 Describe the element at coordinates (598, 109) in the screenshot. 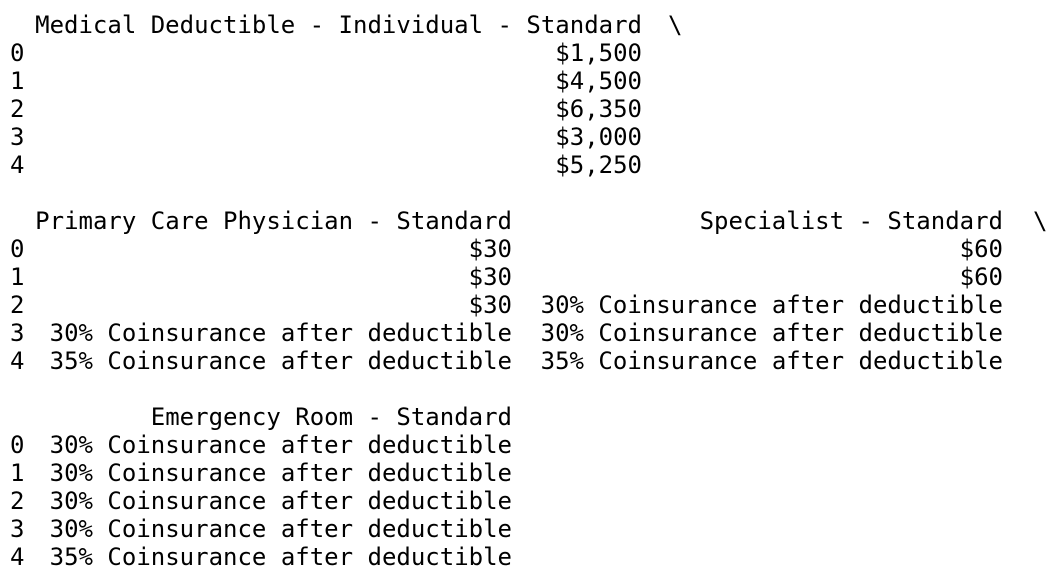

I see `cell-medical-deductible: $6,350` at that location.